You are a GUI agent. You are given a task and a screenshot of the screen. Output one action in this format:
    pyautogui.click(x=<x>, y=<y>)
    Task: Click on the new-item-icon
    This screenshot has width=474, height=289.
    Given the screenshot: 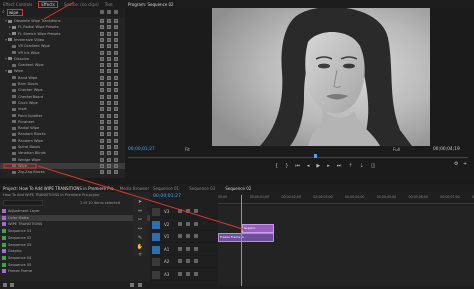 What is the action you would take?
    pyautogui.click(x=132, y=285)
    